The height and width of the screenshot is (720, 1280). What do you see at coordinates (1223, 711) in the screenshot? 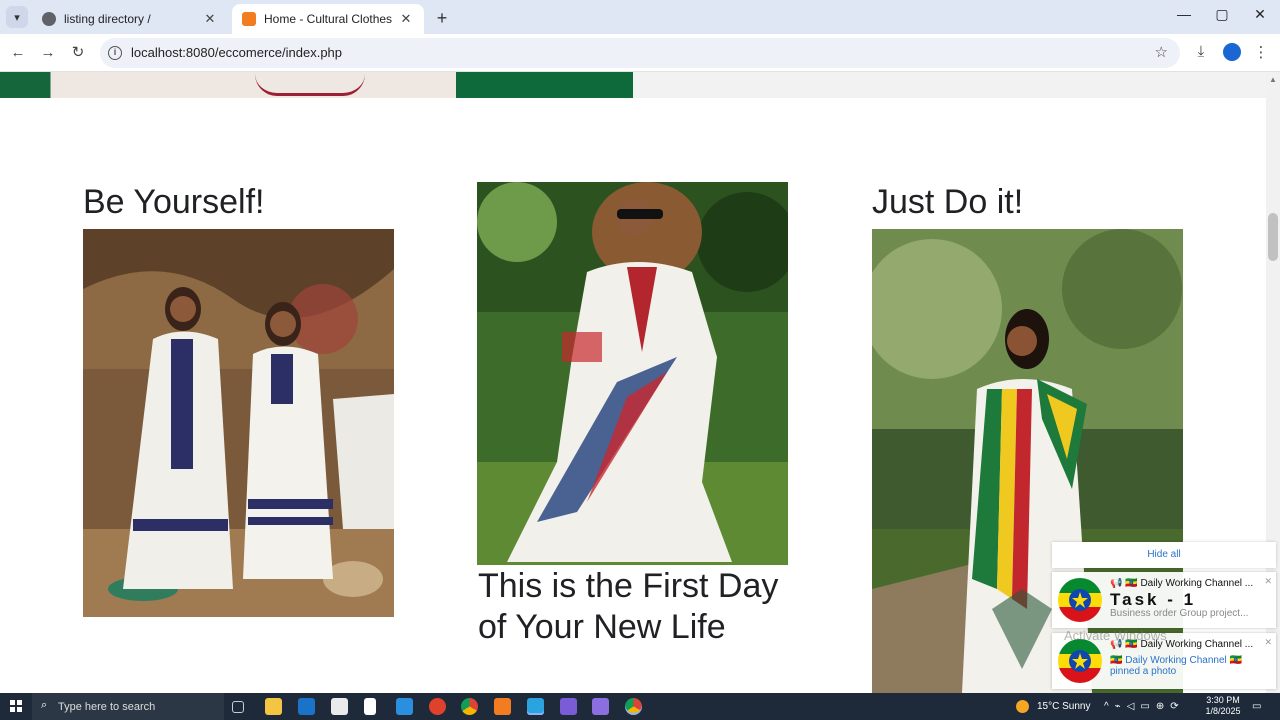
I see `clock-date: 1/8/2025` at bounding box center [1223, 711].